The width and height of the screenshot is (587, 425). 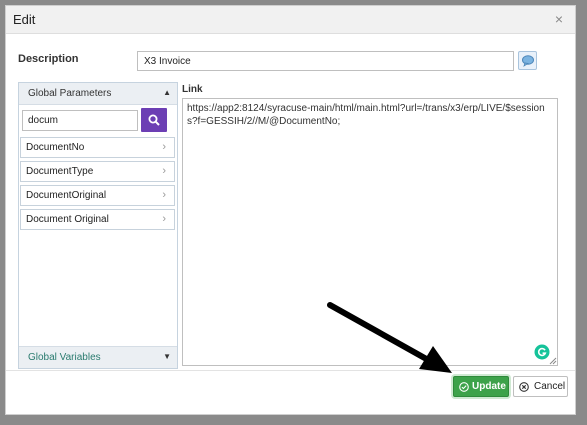 What do you see at coordinates (48, 59) in the screenshot?
I see `description-label: Description` at bounding box center [48, 59].